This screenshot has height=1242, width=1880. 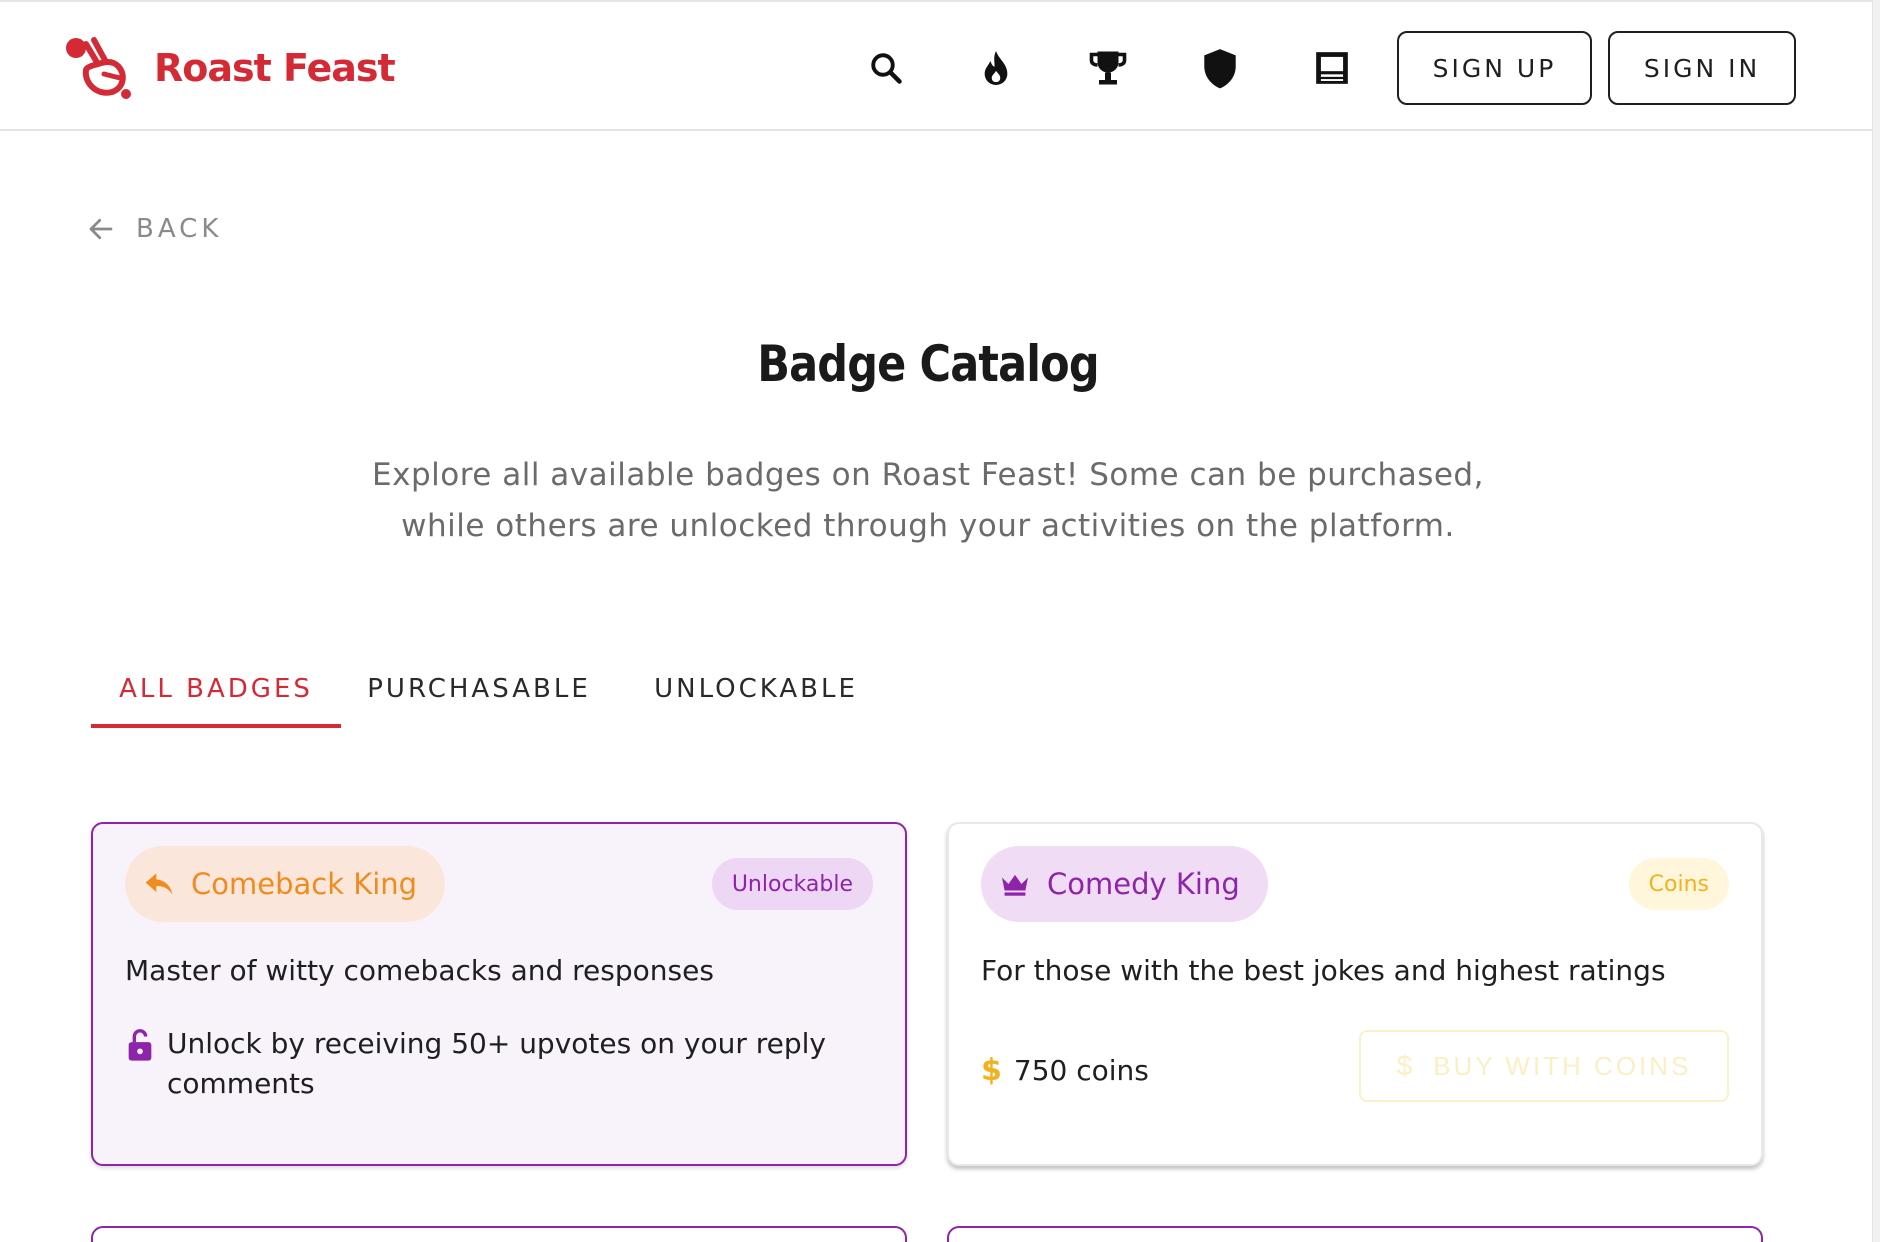 What do you see at coordinates (928, 364) in the screenshot?
I see `page-title: Badge Catalog` at bounding box center [928, 364].